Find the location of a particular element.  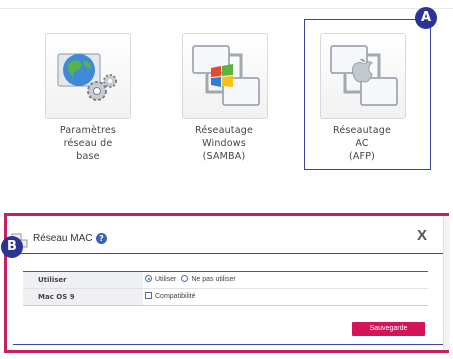

windows-networking-tile is located at coordinates (225, 76).